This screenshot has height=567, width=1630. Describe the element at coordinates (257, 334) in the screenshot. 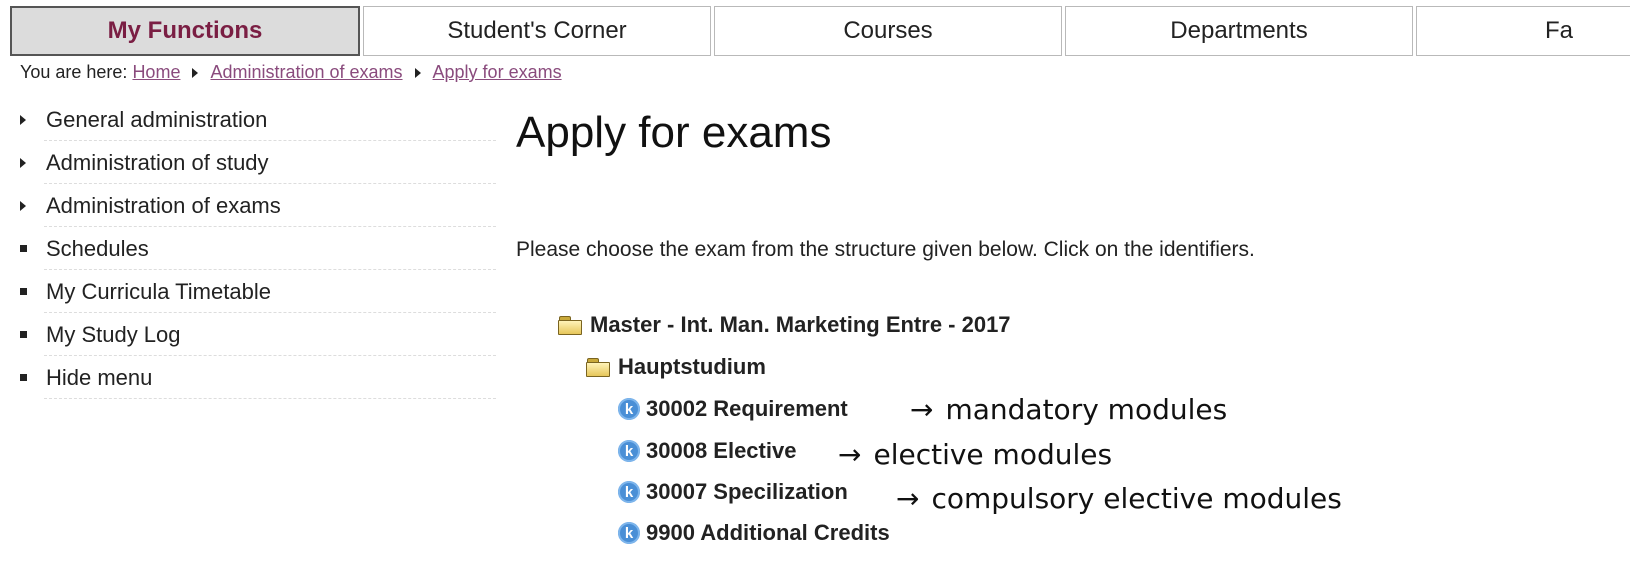

I see `sidebar-item-my-study-log: My Study Log` at that location.